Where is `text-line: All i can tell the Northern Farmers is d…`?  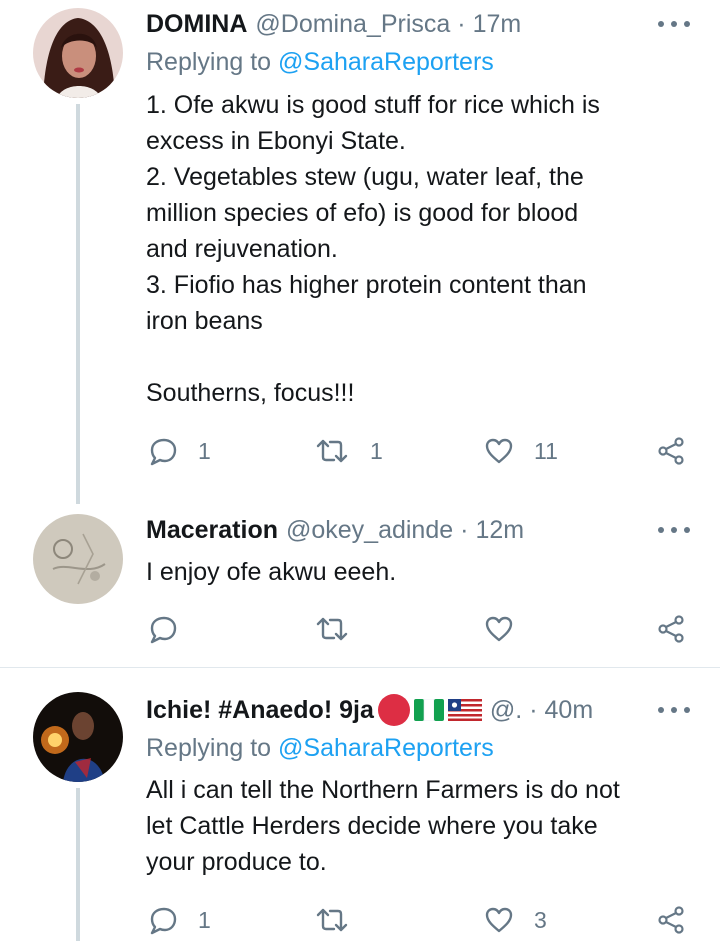 text-line: All i can tell the Northern Farmers is d… is located at coordinates (383, 790).